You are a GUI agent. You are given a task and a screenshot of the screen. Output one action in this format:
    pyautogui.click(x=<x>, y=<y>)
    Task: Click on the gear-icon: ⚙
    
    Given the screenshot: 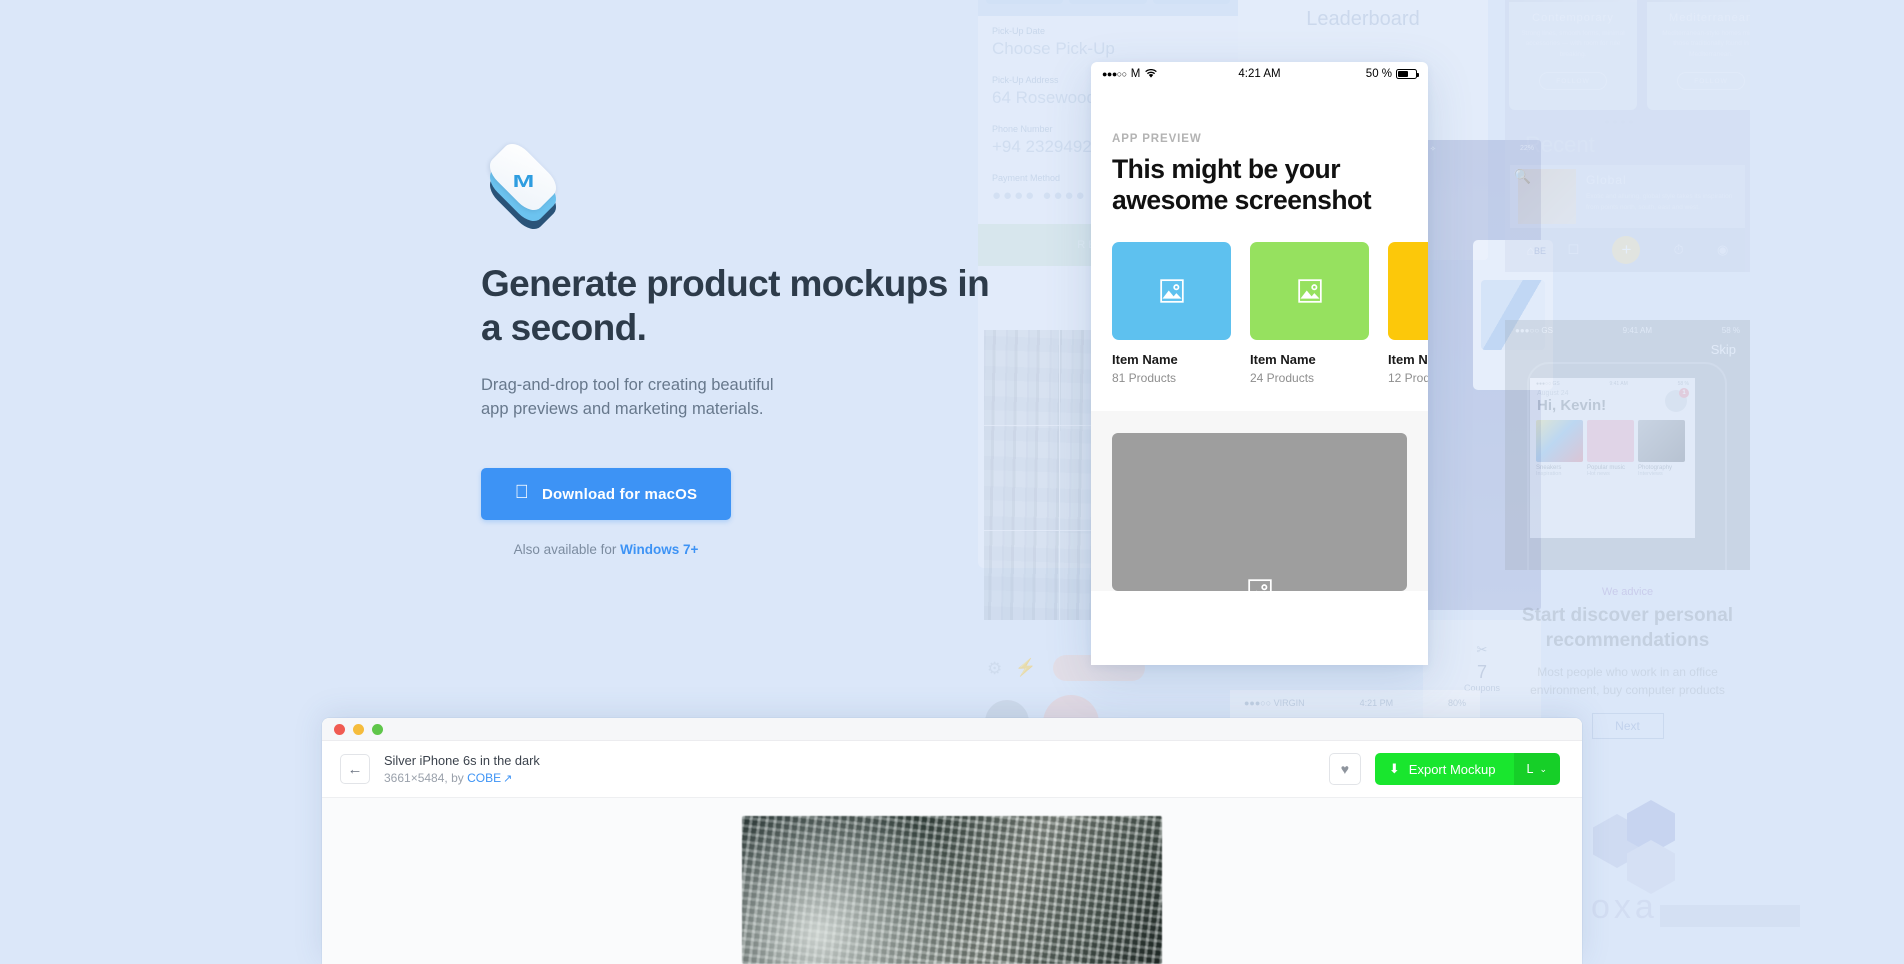 What is the action you would take?
    pyautogui.click(x=995, y=668)
    